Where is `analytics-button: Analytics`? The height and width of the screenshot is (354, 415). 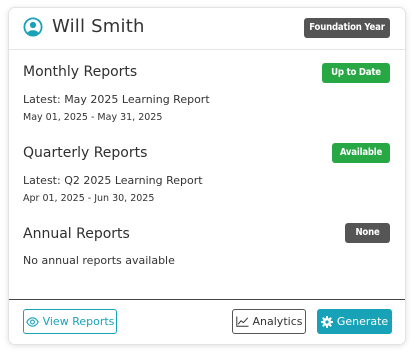
analytics-button: Analytics is located at coordinates (269, 321).